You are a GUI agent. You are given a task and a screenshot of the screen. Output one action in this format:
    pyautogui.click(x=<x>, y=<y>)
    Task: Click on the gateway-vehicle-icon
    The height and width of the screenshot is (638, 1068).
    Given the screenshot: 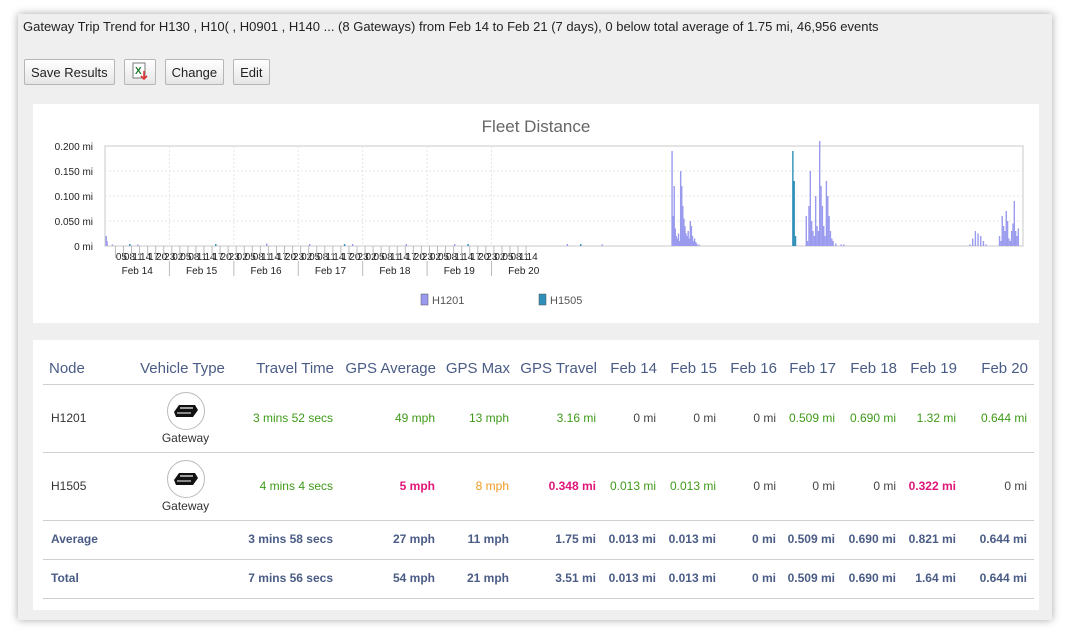 What is the action you would take?
    pyautogui.click(x=185, y=410)
    